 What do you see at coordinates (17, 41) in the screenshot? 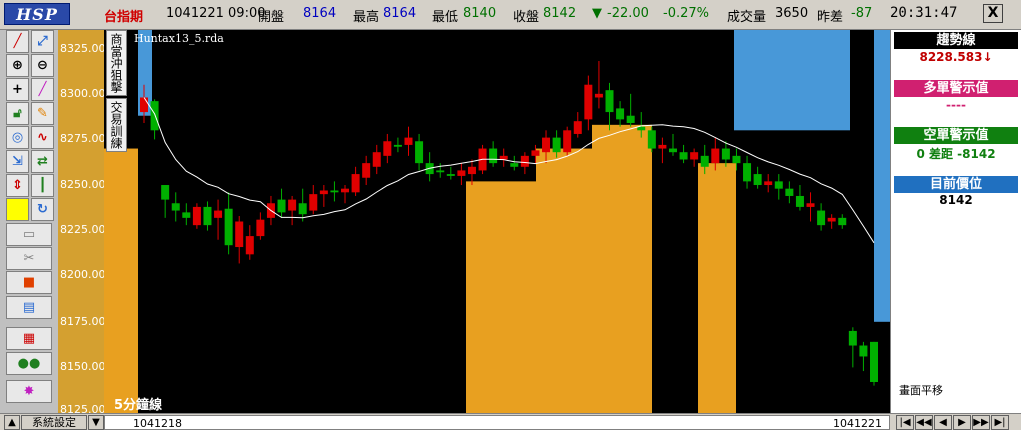
I see `trend-line-icon: ╱` at bounding box center [17, 41].